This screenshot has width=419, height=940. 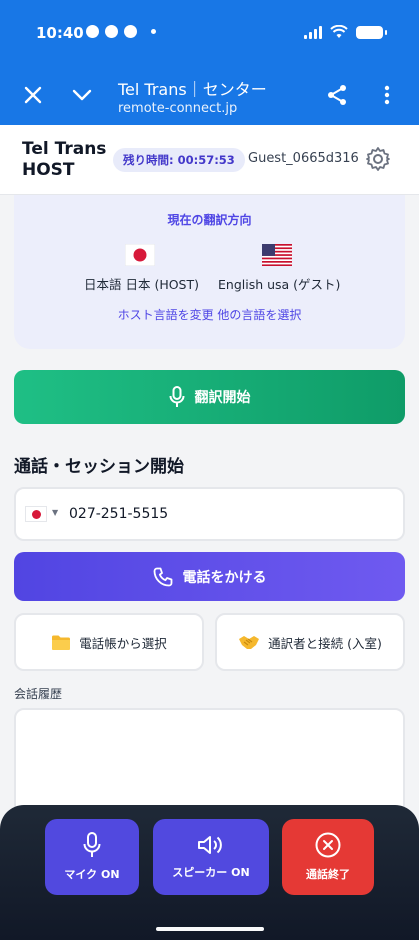 I want to click on speaker-toggle-button: スピーカー ON, so click(x=211, y=857).